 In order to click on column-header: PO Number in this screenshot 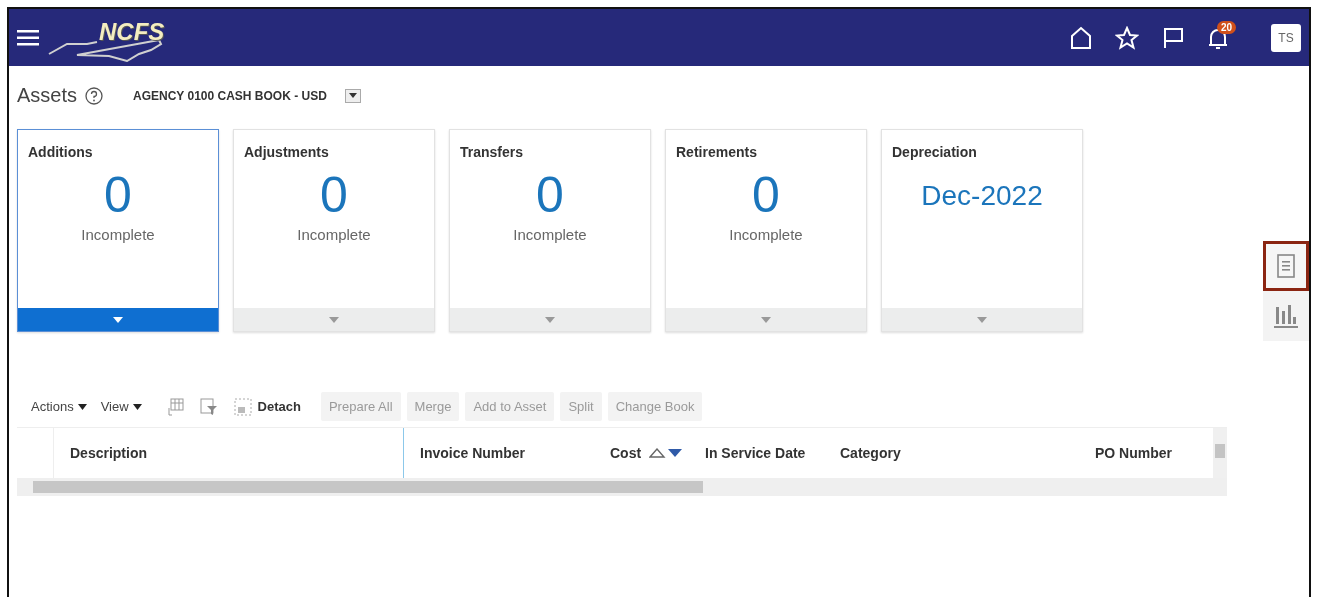, I will do `click(1139, 453)`.